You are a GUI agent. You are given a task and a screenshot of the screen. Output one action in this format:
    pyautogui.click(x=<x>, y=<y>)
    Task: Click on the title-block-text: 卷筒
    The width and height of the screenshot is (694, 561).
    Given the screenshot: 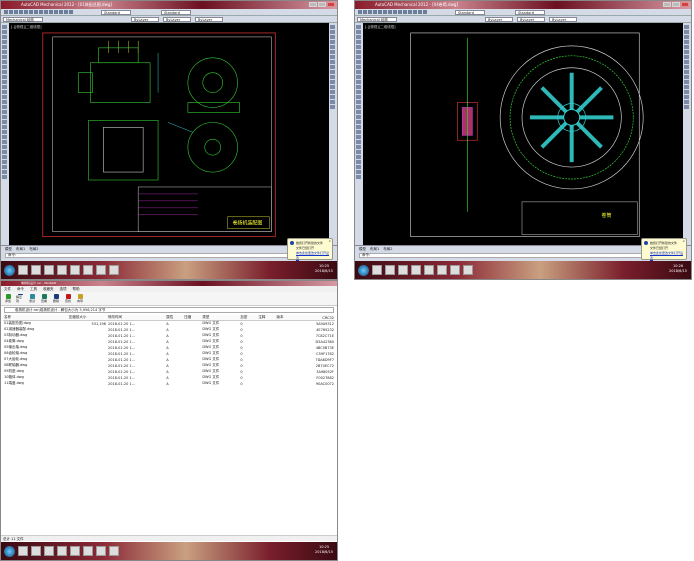 What is the action you would take?
    pyautogui.click(x=606, y=215)
    